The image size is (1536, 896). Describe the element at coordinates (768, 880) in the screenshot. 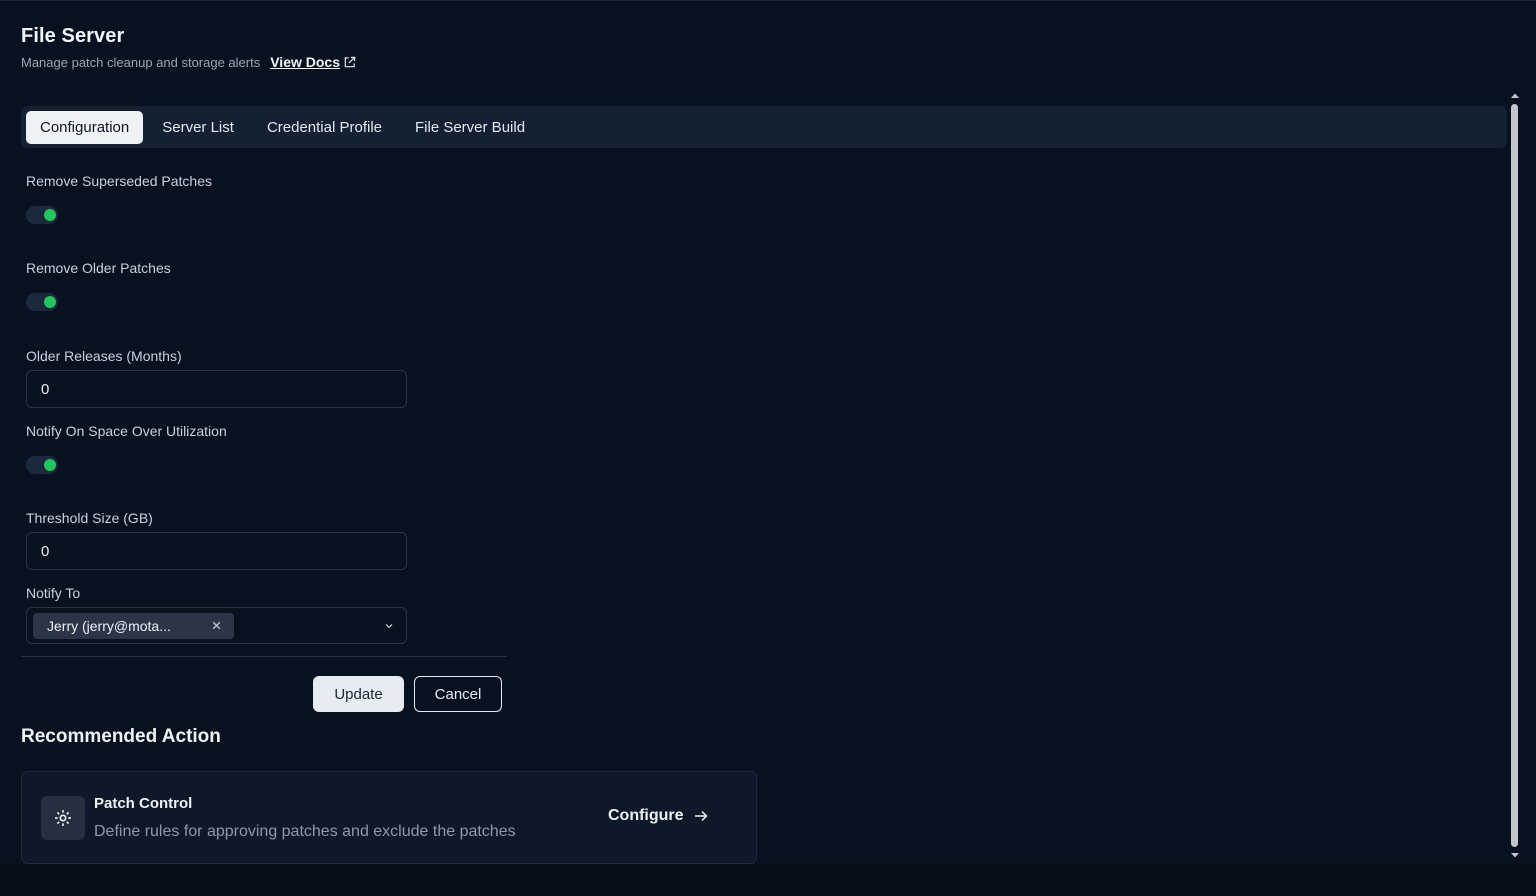

I see `bottom-band` at that location.